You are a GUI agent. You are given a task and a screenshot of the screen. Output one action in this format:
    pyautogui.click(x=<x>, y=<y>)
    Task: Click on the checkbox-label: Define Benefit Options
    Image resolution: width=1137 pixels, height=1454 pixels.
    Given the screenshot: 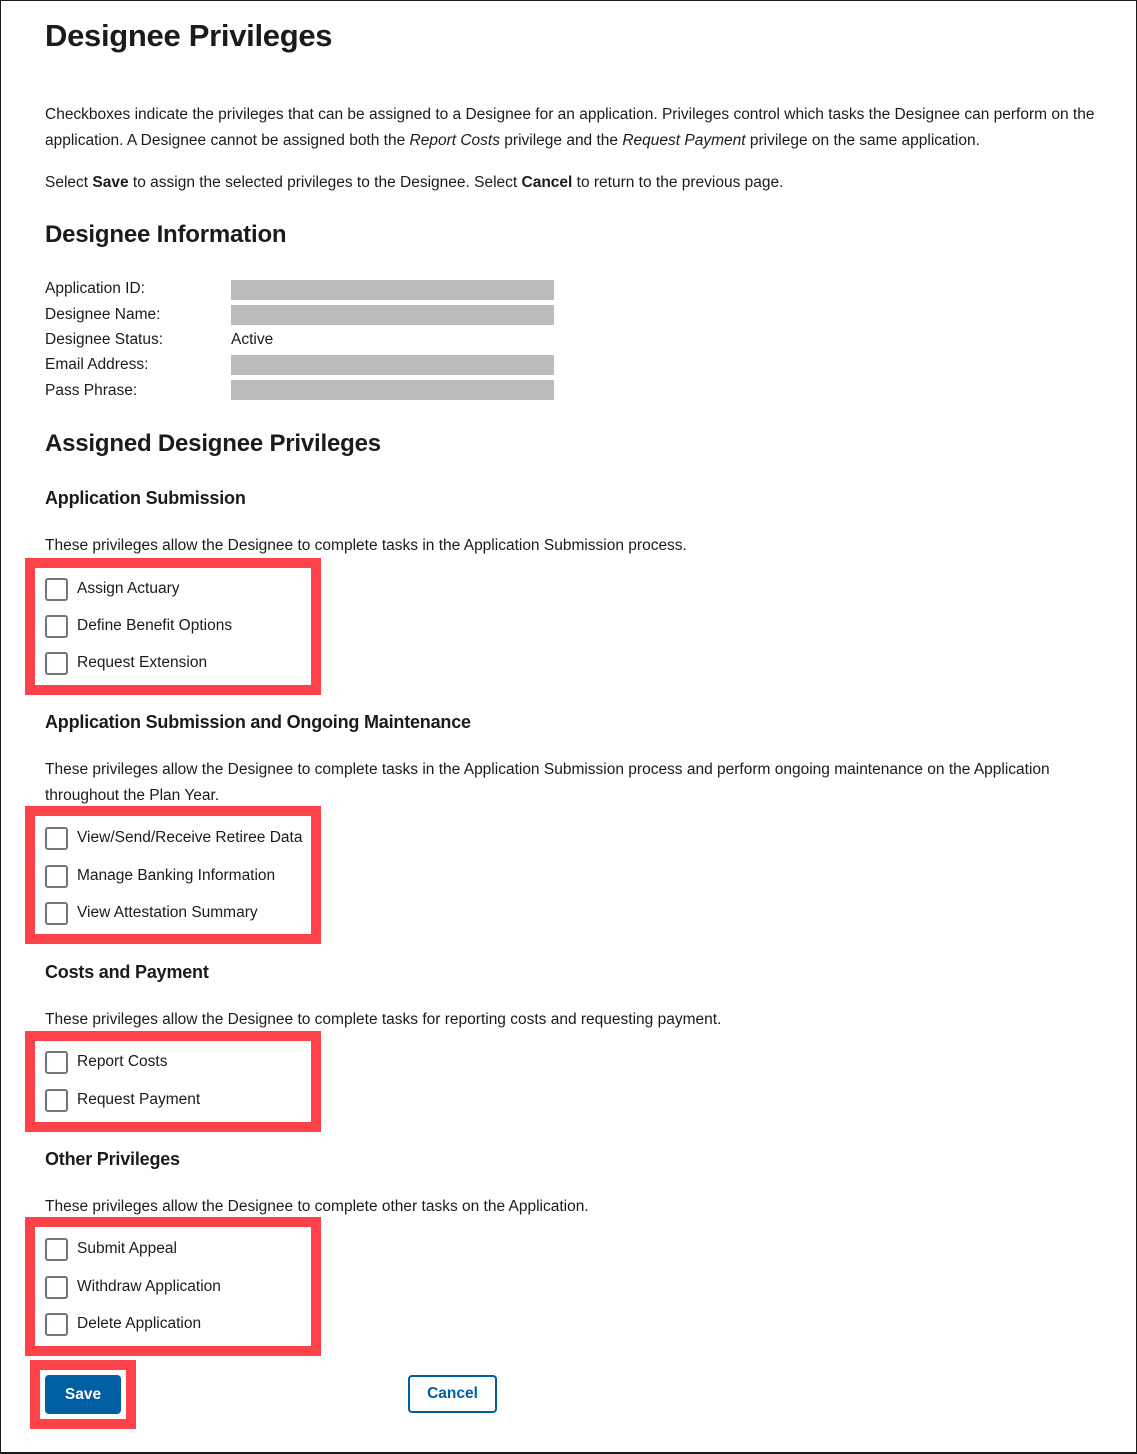 What is the action you would take?
    pyautogui.click(x=155, y=625)
    